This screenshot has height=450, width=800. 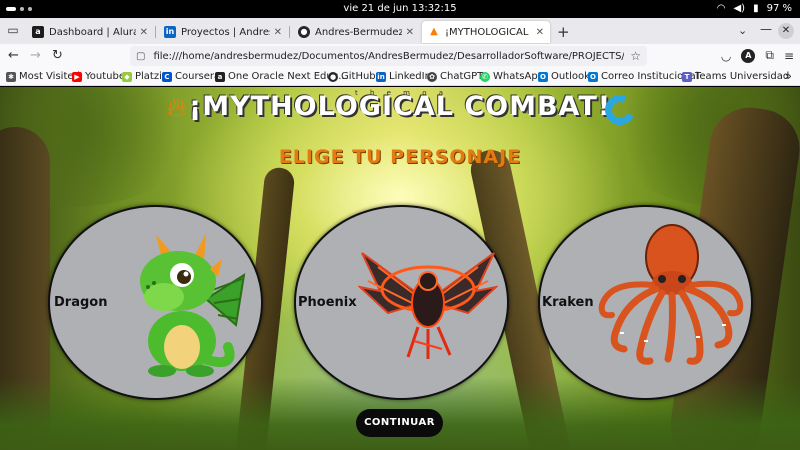 What do you see at coordinates (563, 32) in the screenshot?
I see `new-tab-button: +` at bounding box center [563, 32].